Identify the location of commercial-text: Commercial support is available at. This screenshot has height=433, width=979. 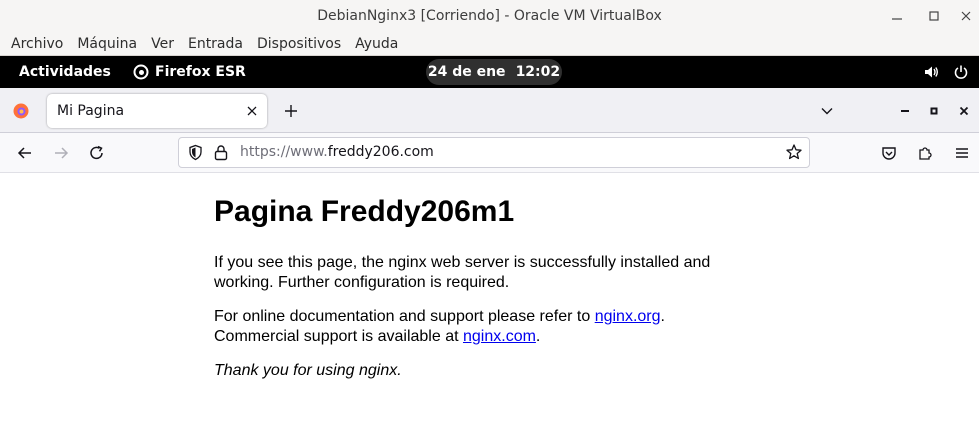
(338, 336).